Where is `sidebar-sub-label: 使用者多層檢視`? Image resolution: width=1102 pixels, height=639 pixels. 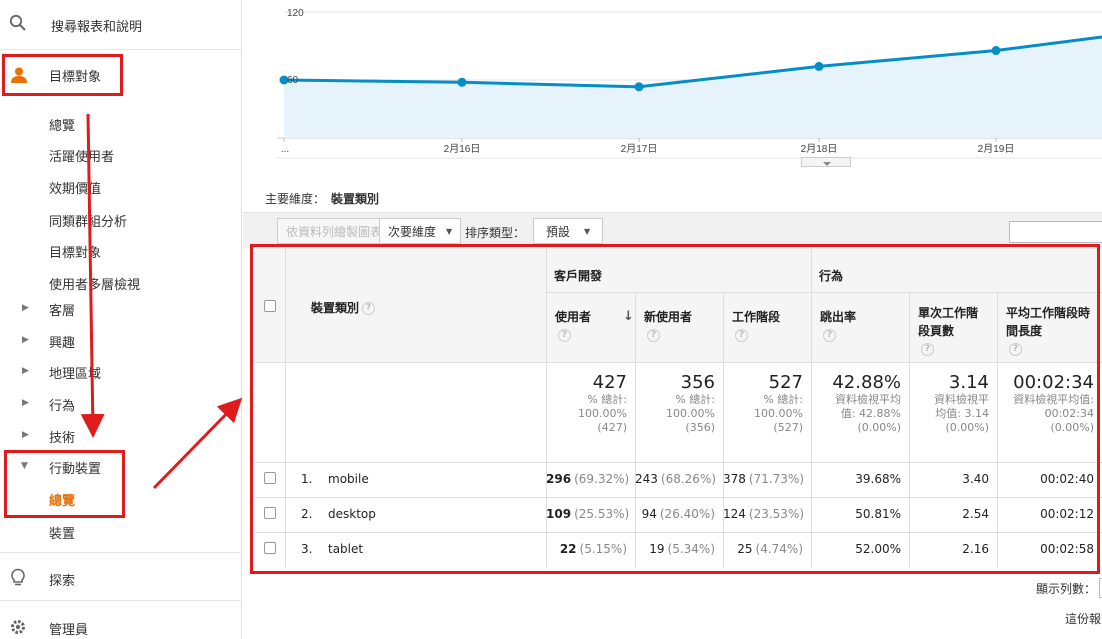 sidebar-sub-label: 使用者多層檢視 is located at coordinates (95, 285).